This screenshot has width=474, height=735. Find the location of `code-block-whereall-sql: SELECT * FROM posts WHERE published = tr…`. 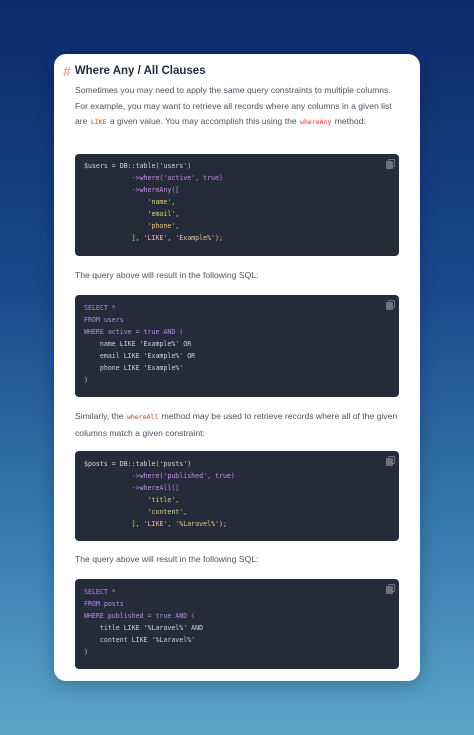

code-block-whereall-sql: SELECT * FROM posts WHERE published = tr… is located at coordinates (237, 624).